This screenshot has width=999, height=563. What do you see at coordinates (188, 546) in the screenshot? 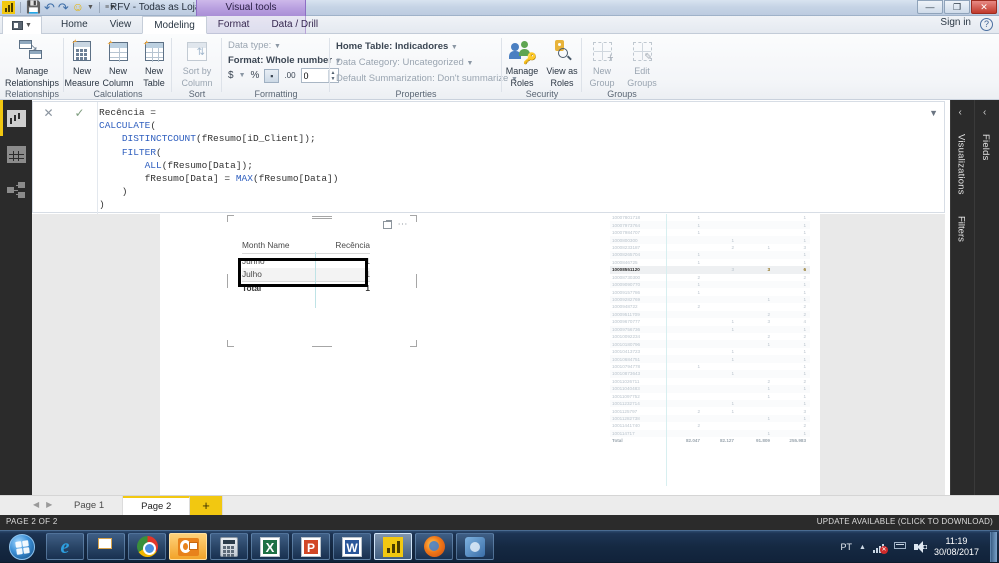
I see `taskbar-outlook` at bounding box center [188, 546].